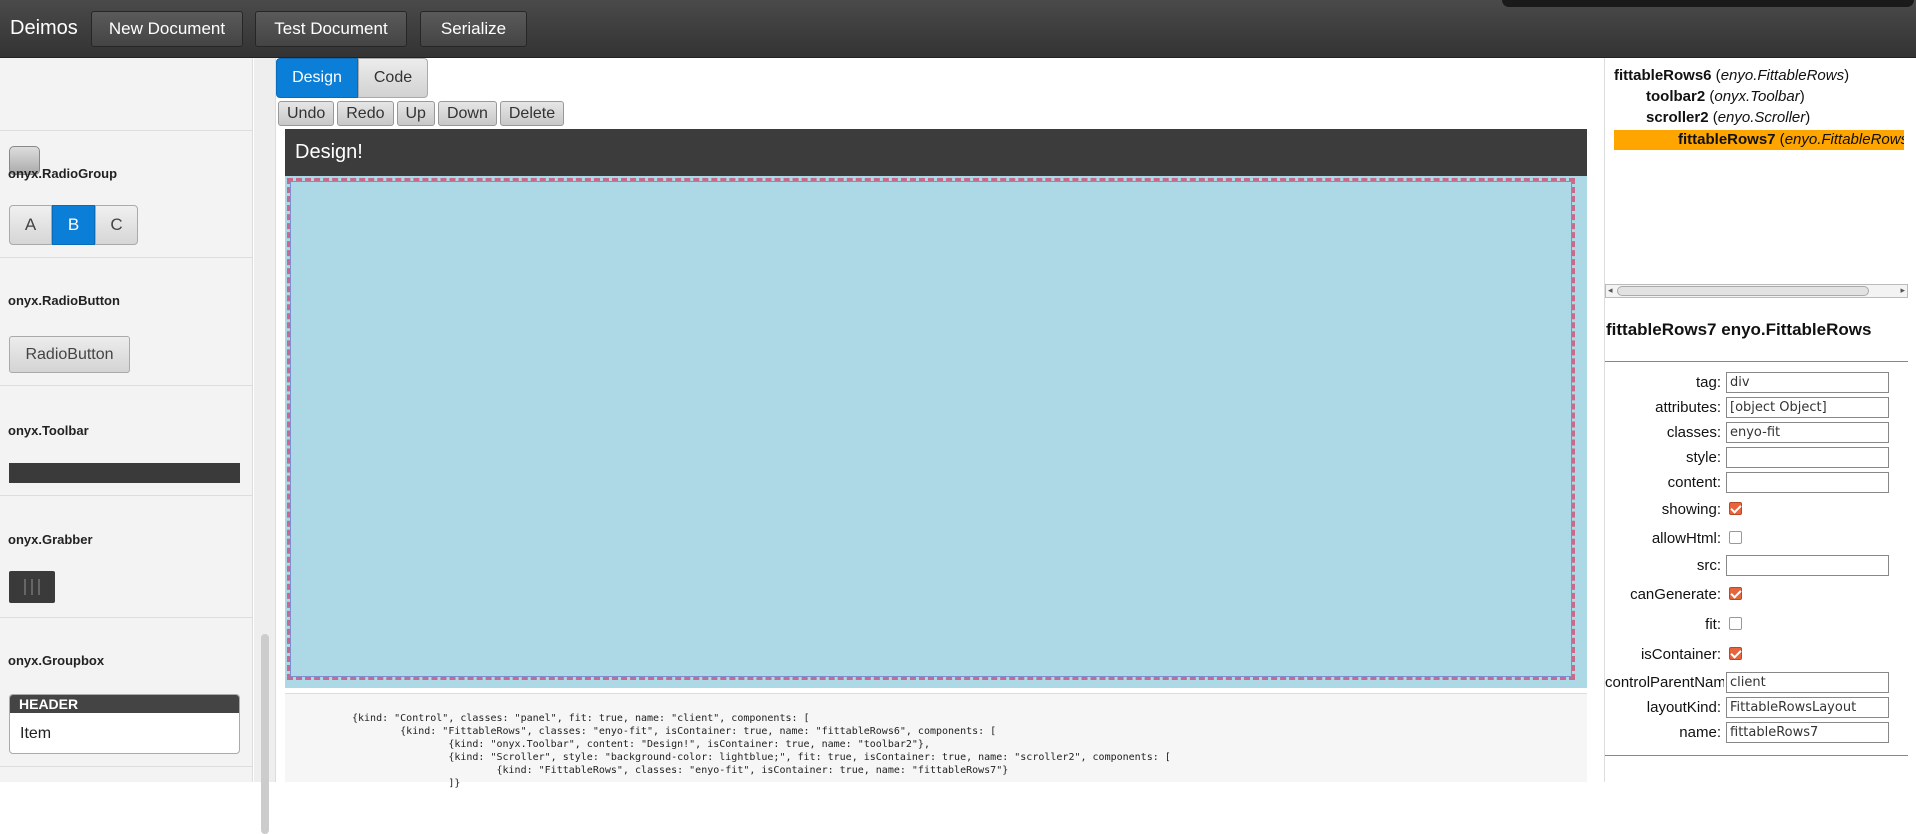 Image resolution: width=1916 pixels, height=834 pixels. Describe the element at coordinates (1807, 707) in the screenshot. I see `layoutkind-input: FittableRowsLayout` at that location.